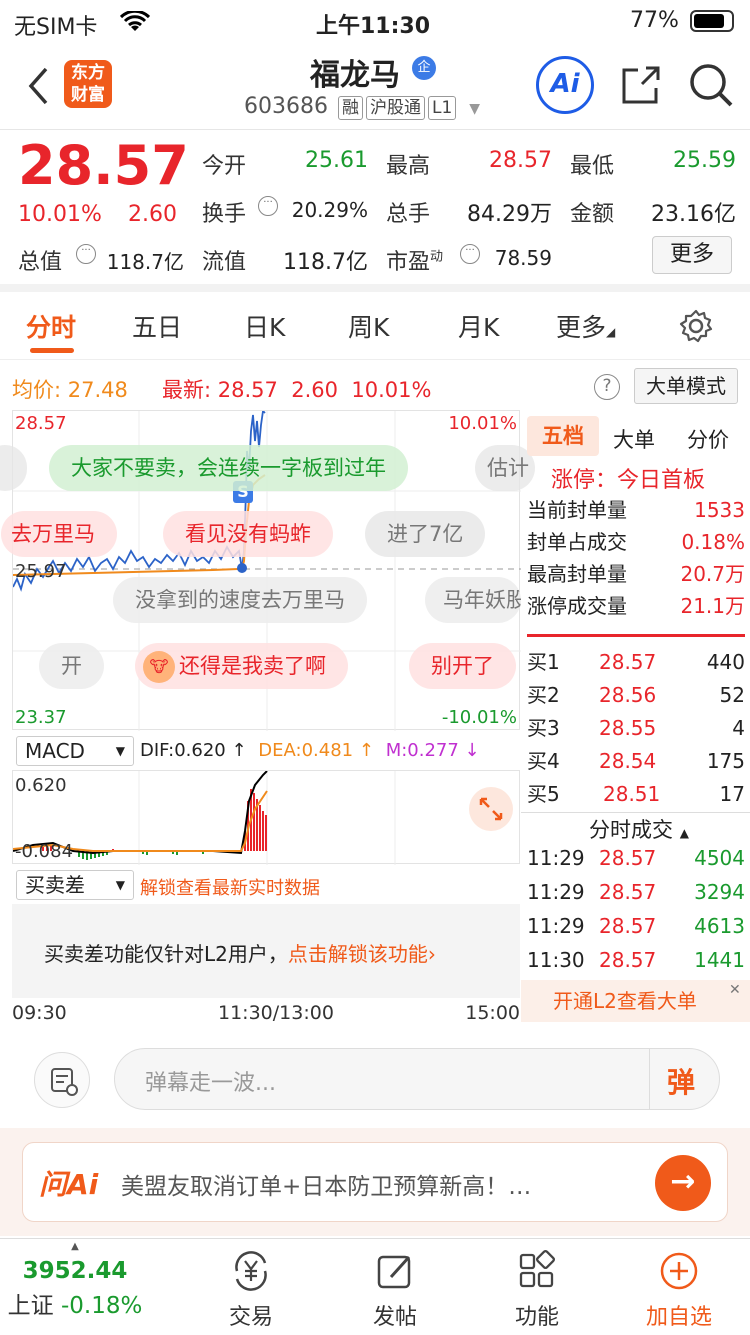 The height and width of the screenshot is (1335, 750). I want to click on tab-big-order: 大单, so click(634, 439).